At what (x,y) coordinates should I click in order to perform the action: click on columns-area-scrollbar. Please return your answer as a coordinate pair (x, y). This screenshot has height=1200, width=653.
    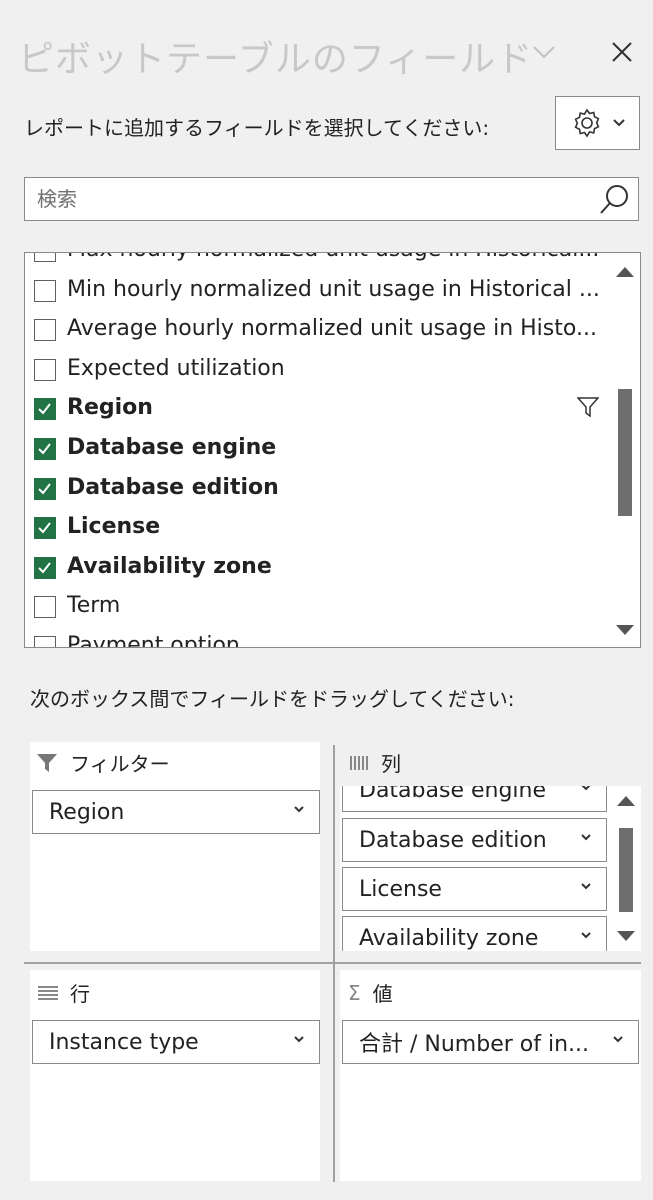
    Looking at the image, I should click on (626, 868).